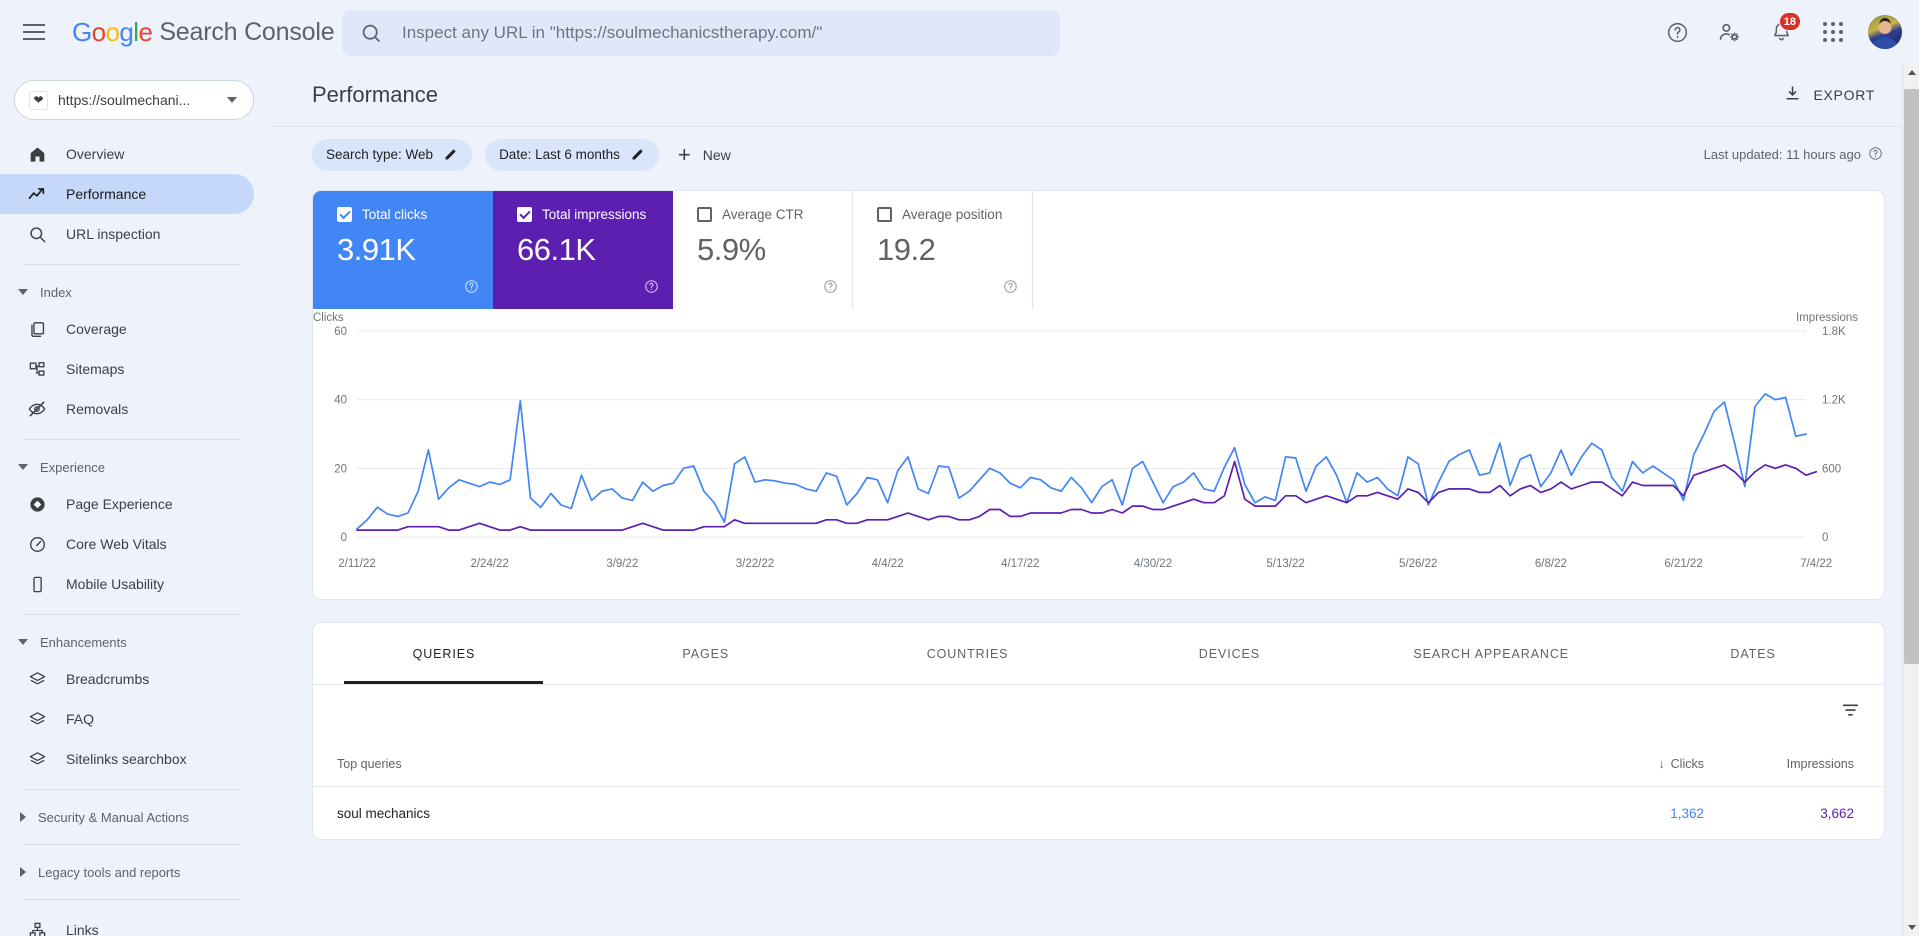 The height and width of the screenshot is (936, 1919). What do you see at coordinates (1729, 32) in the screenshot?
I see `account-settings-icon` at bounding box center [1729, 32].